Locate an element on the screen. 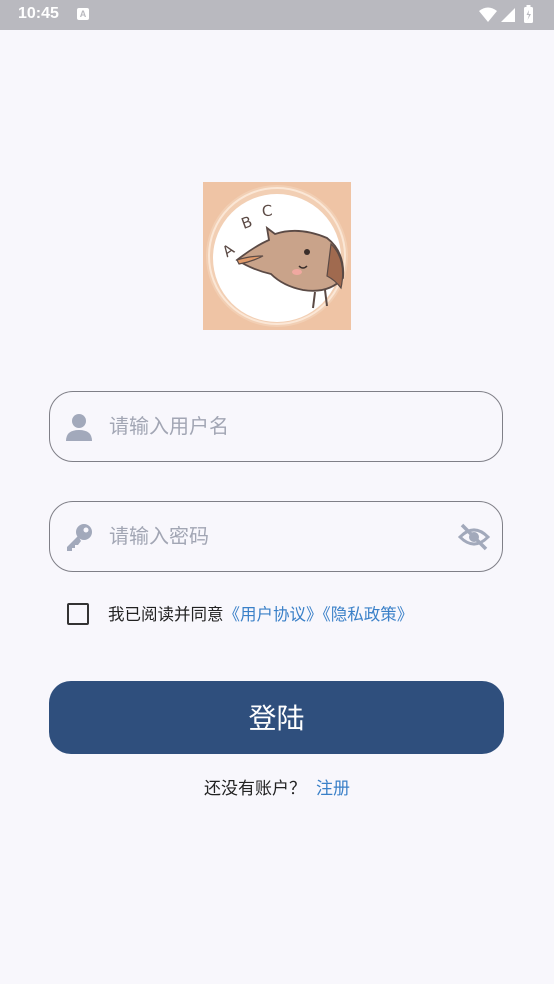  agreement-text: 我已阅读并同意《用户协议》《隐私政策》 is located at coordinates (260, 615).